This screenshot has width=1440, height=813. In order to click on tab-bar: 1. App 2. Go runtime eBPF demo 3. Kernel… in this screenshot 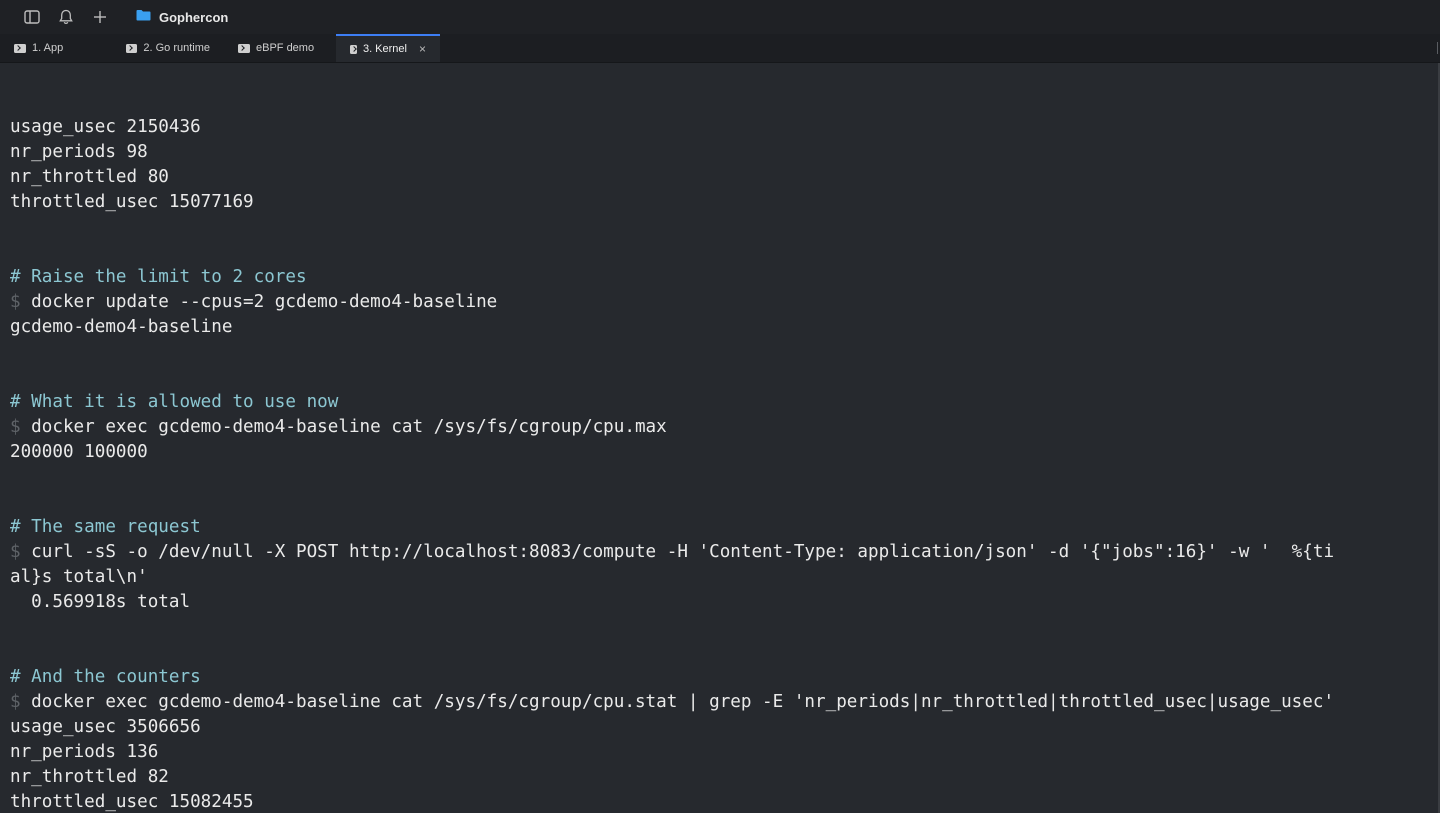, I will do `click(720, 48)`.